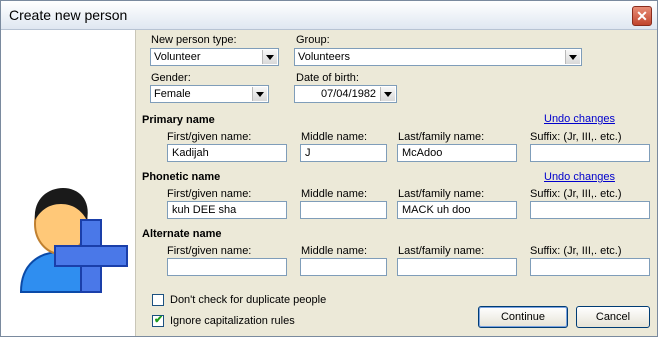 The image size is (658, 337). I want to click on dob-value: 07/04/1982, so click(349, 94).